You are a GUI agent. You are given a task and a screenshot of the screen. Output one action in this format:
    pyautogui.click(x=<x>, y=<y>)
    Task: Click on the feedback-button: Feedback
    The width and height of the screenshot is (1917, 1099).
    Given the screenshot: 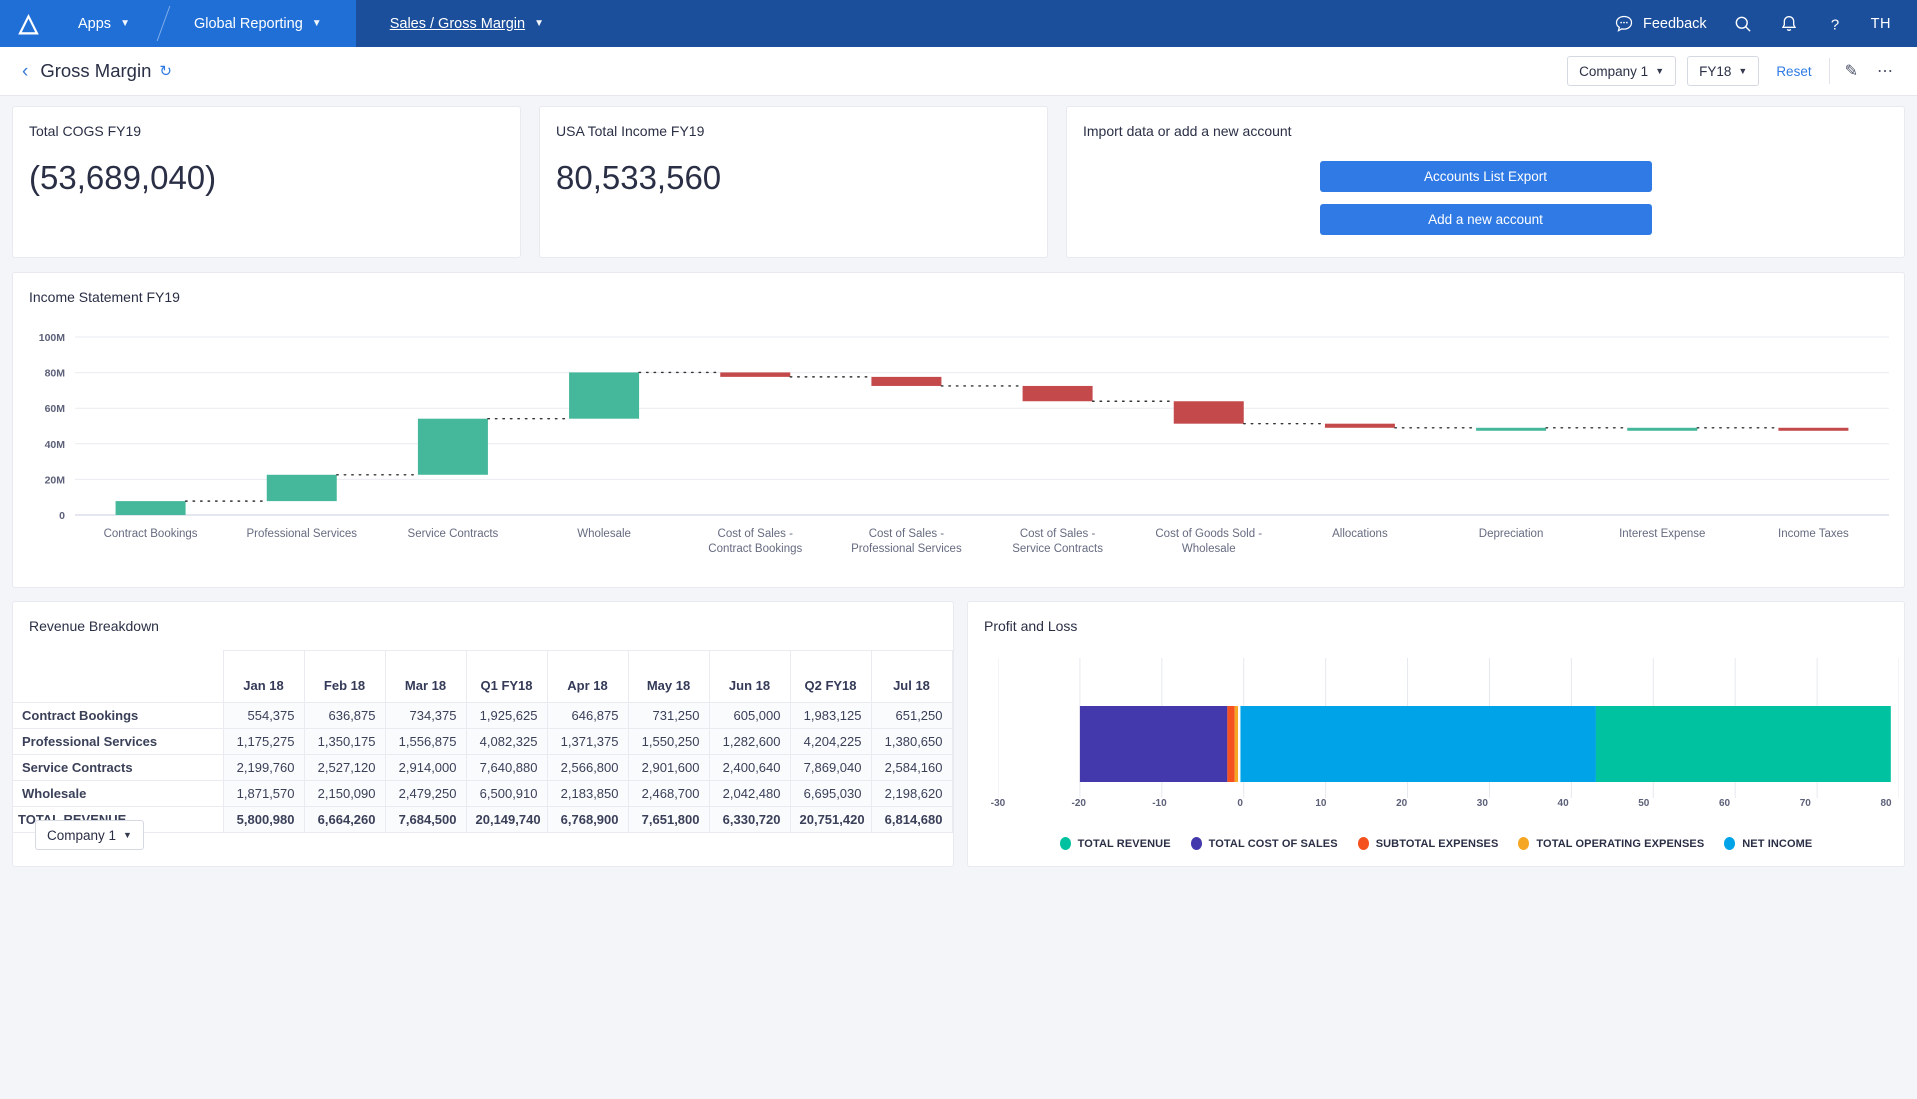 What is the action you would take?
    pyautogui.click(x=1660, y=24)
    